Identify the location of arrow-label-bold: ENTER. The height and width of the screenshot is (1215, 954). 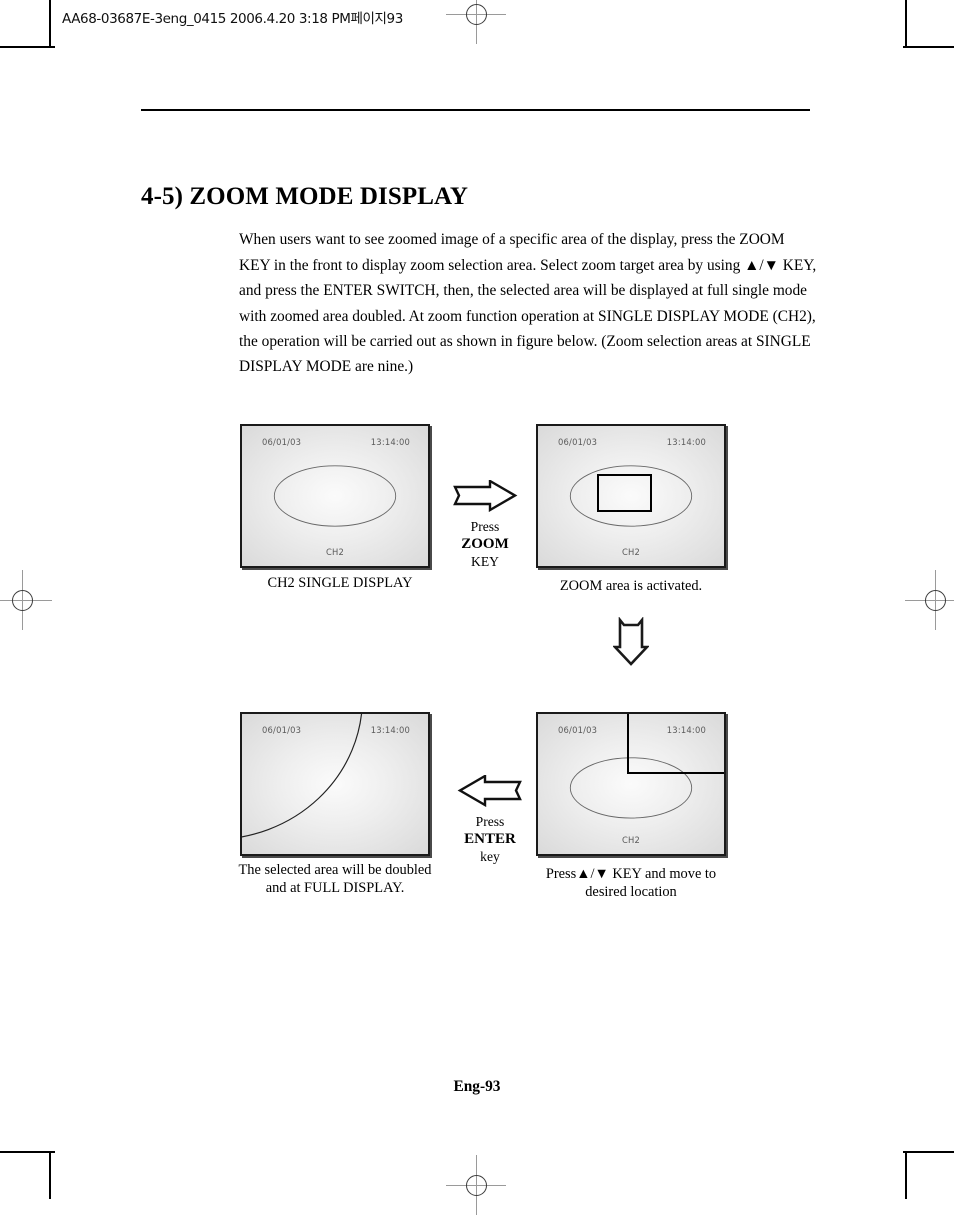
(490, 839).